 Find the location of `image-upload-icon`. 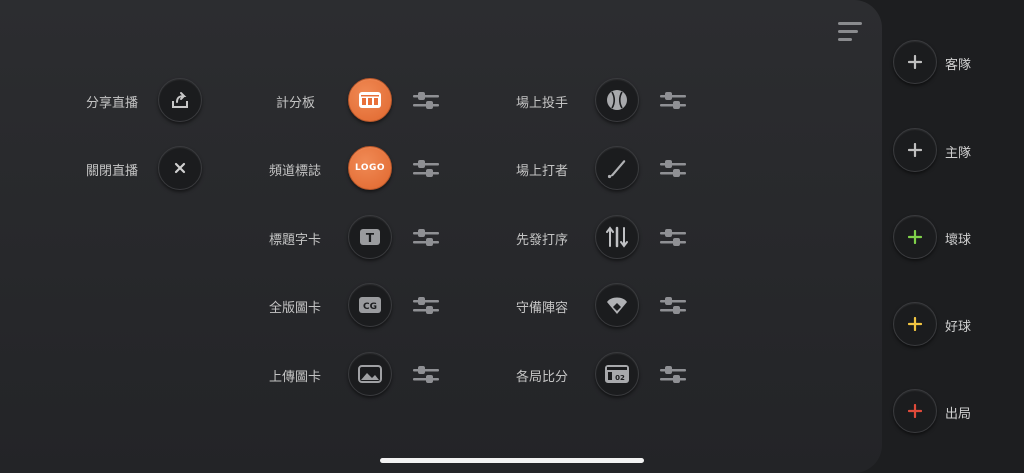

image-upload-icon is located at coordinates (370, 374).